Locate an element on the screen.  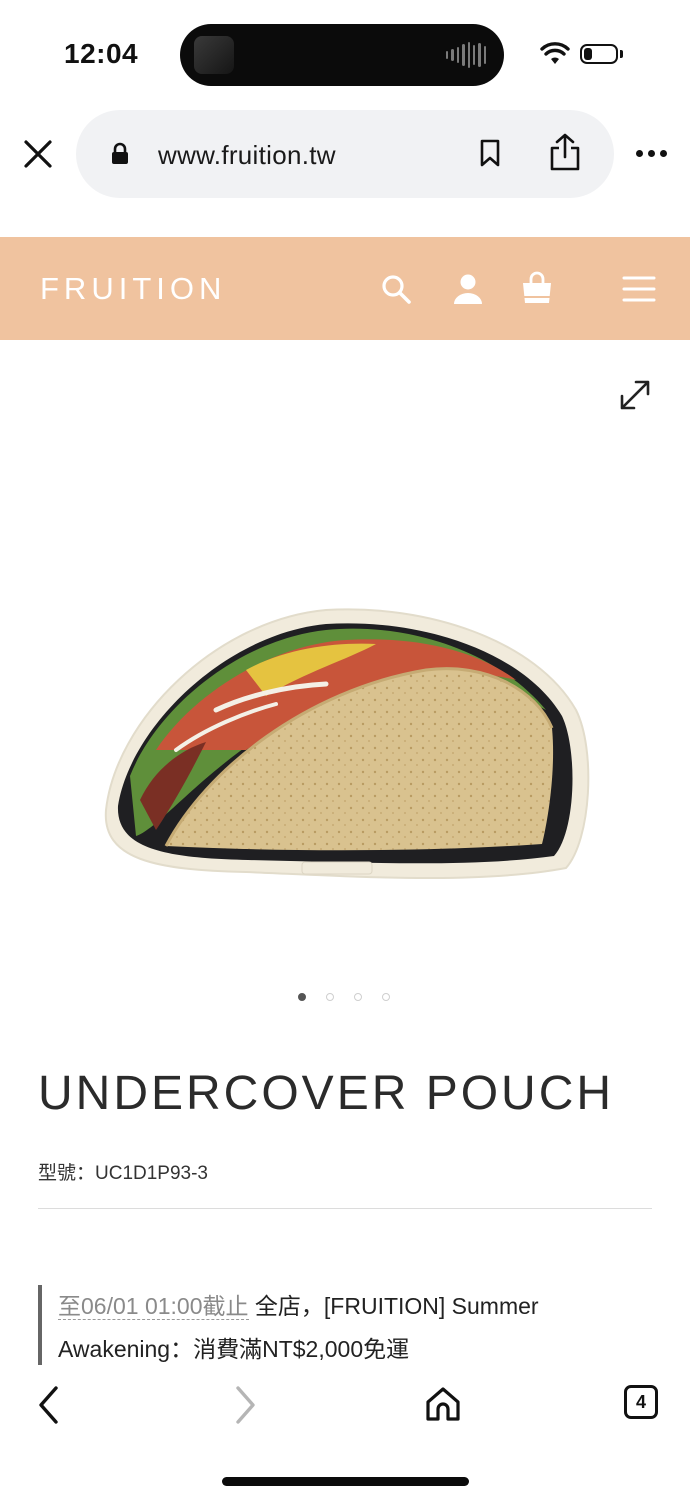
more-icon is located at coordinates (652, 154).